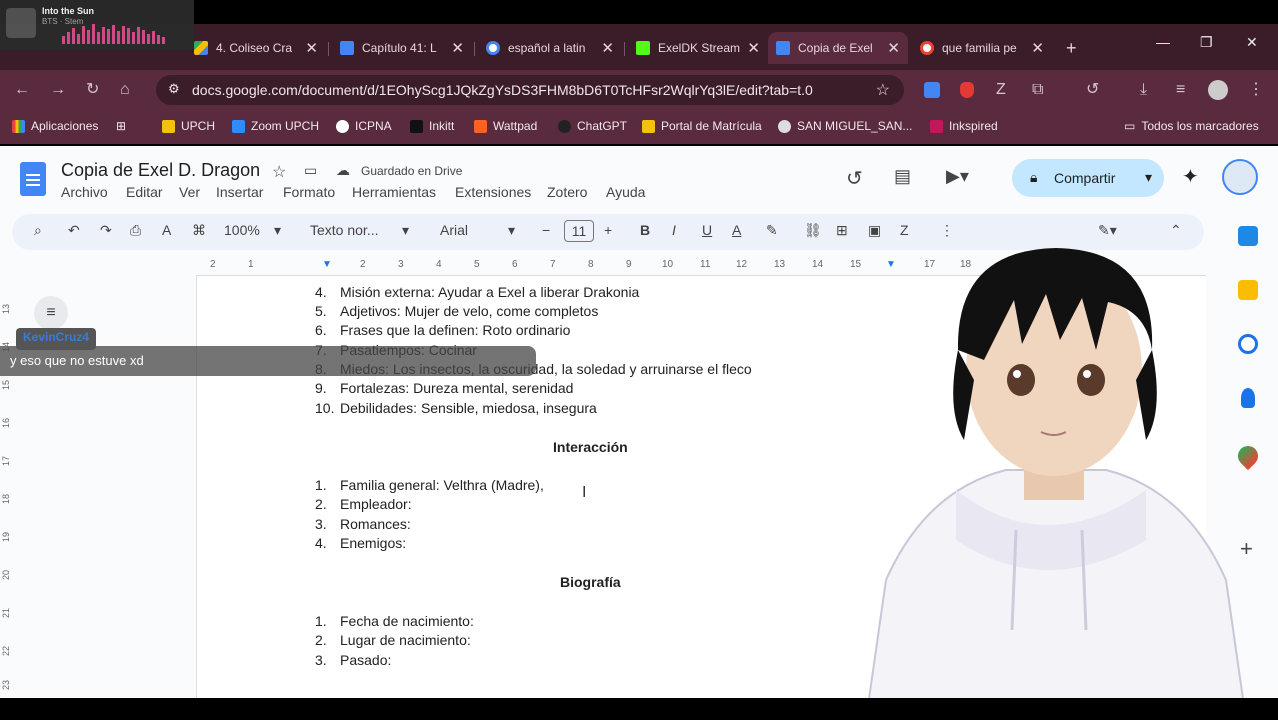 Image resolution: width=1278 pixels, height=720 pixels. Describe the element at coordinates (674, 230) in the screenshot. I see `italic-icon: I` at that location.